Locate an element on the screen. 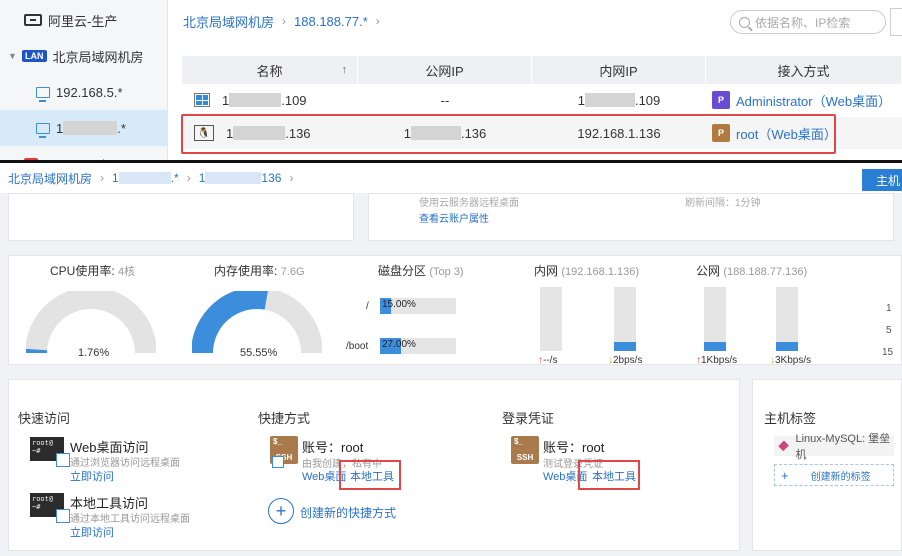 Image resolution: width=902 pixels, height=556 pixels. disk-usage-bar: 15.00% is located at coordinates (418, 306).